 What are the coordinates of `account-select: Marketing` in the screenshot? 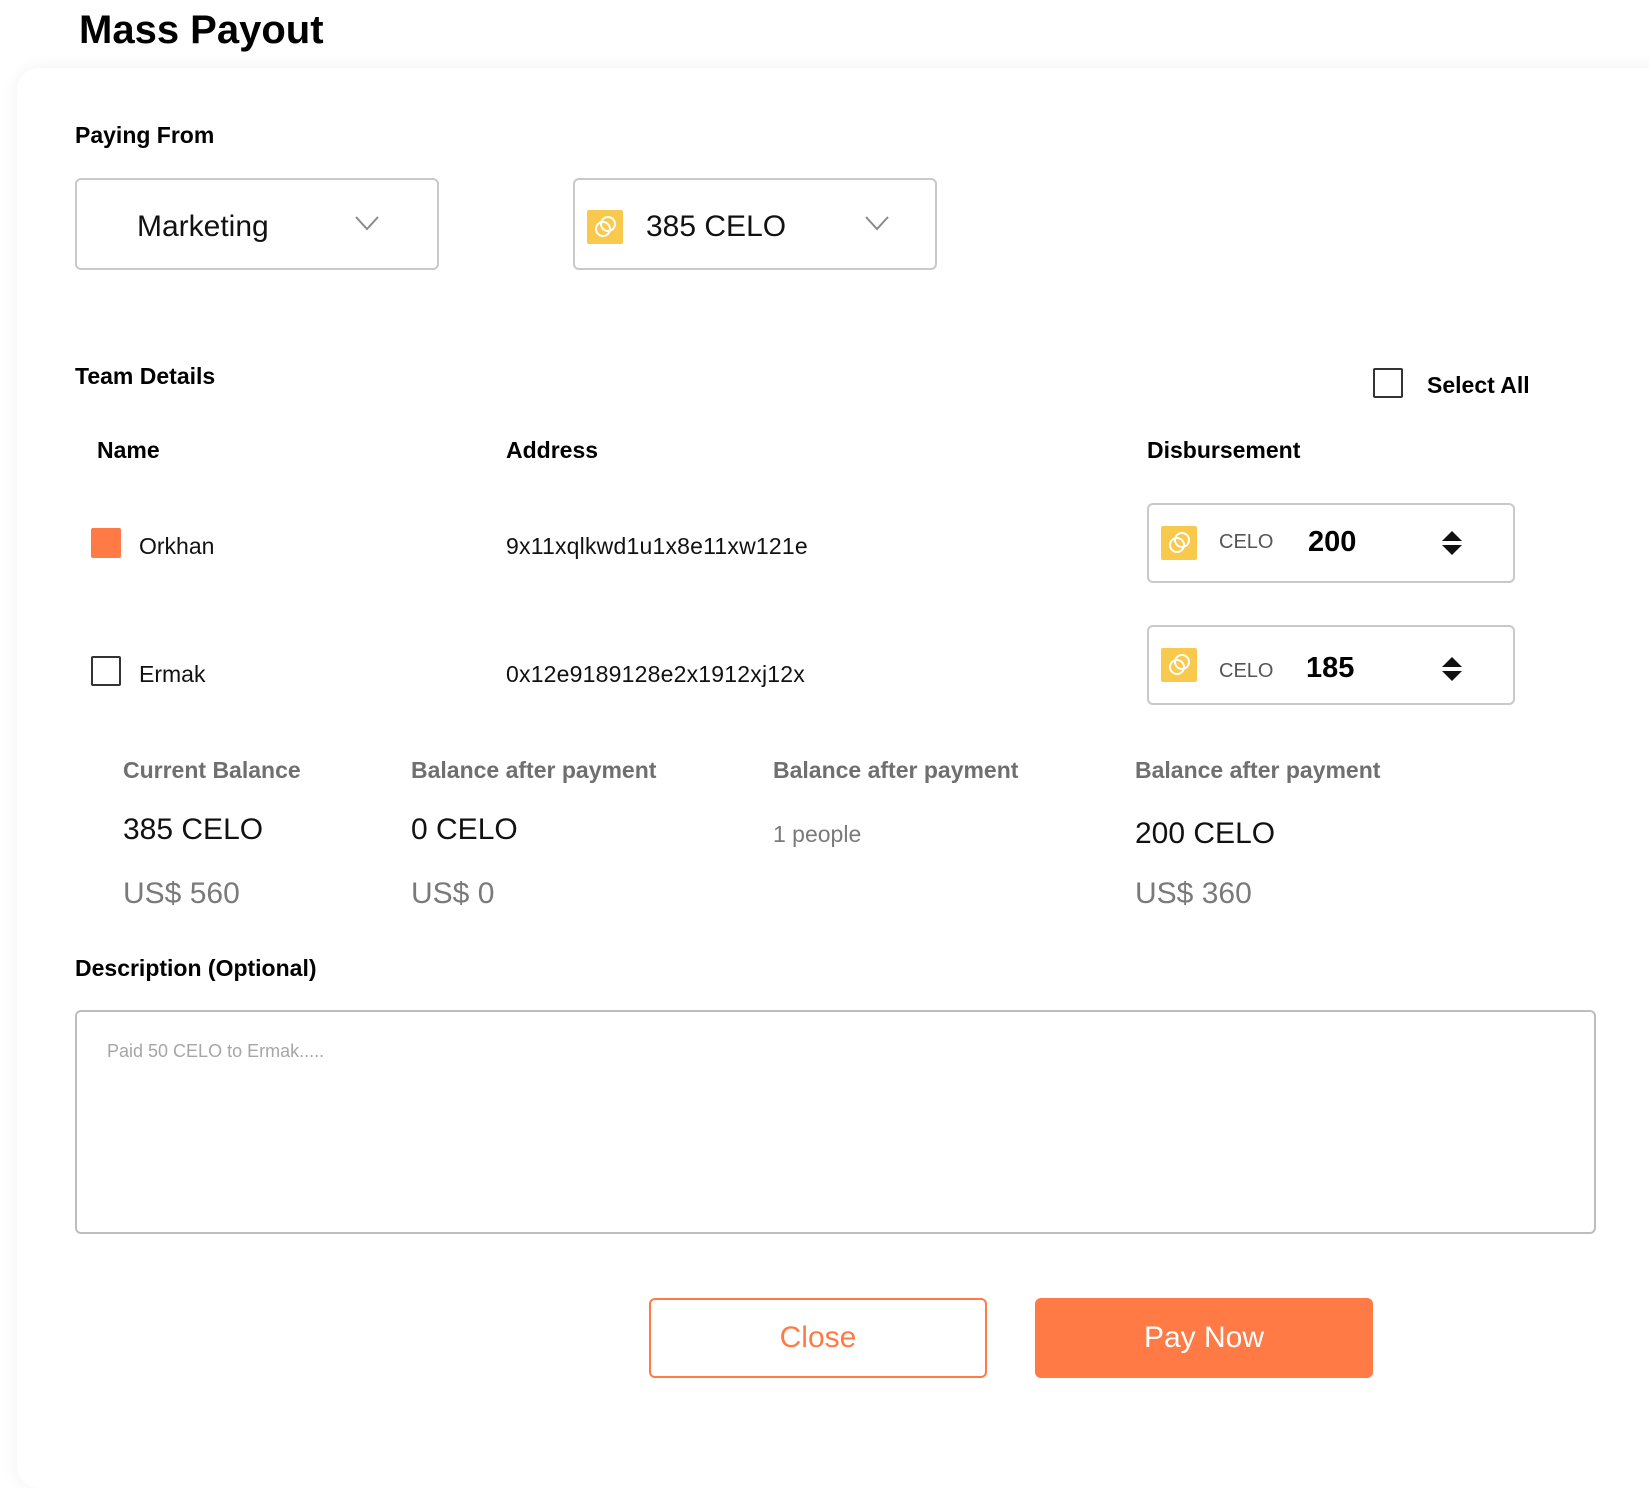 It's located at (257, 224).